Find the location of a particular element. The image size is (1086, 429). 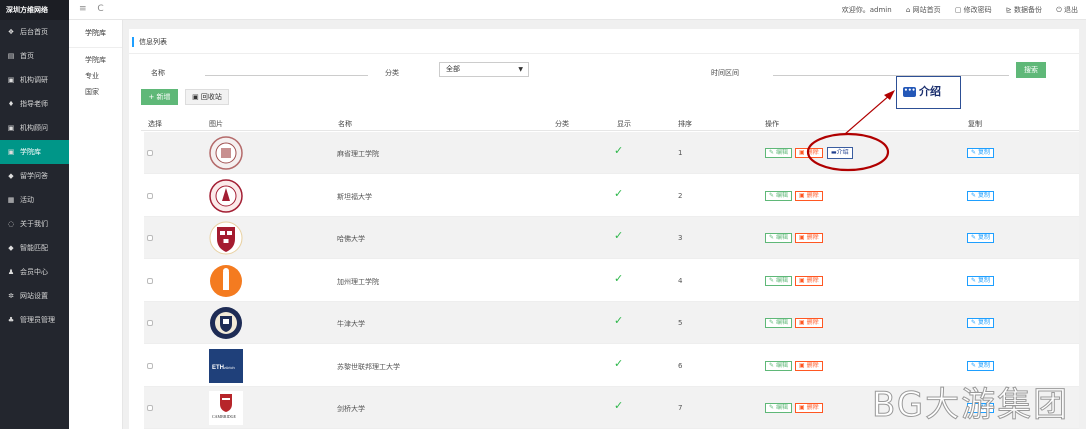

sidebar-item-label: 智能匹配 is located at coordinates (34, 248).